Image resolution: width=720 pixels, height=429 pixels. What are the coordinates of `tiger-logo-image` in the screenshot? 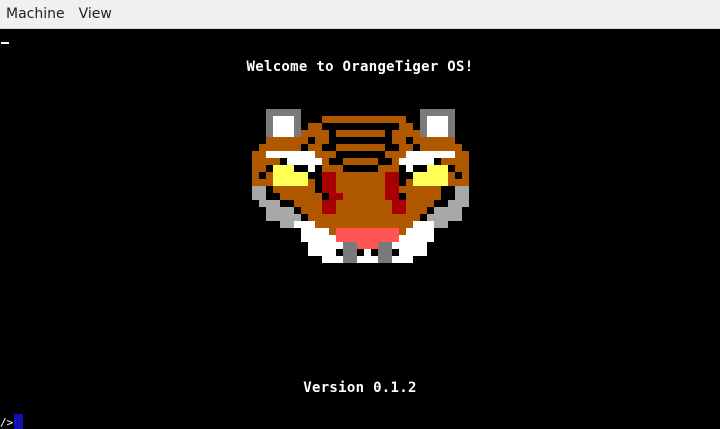 It's located at (360, 186).